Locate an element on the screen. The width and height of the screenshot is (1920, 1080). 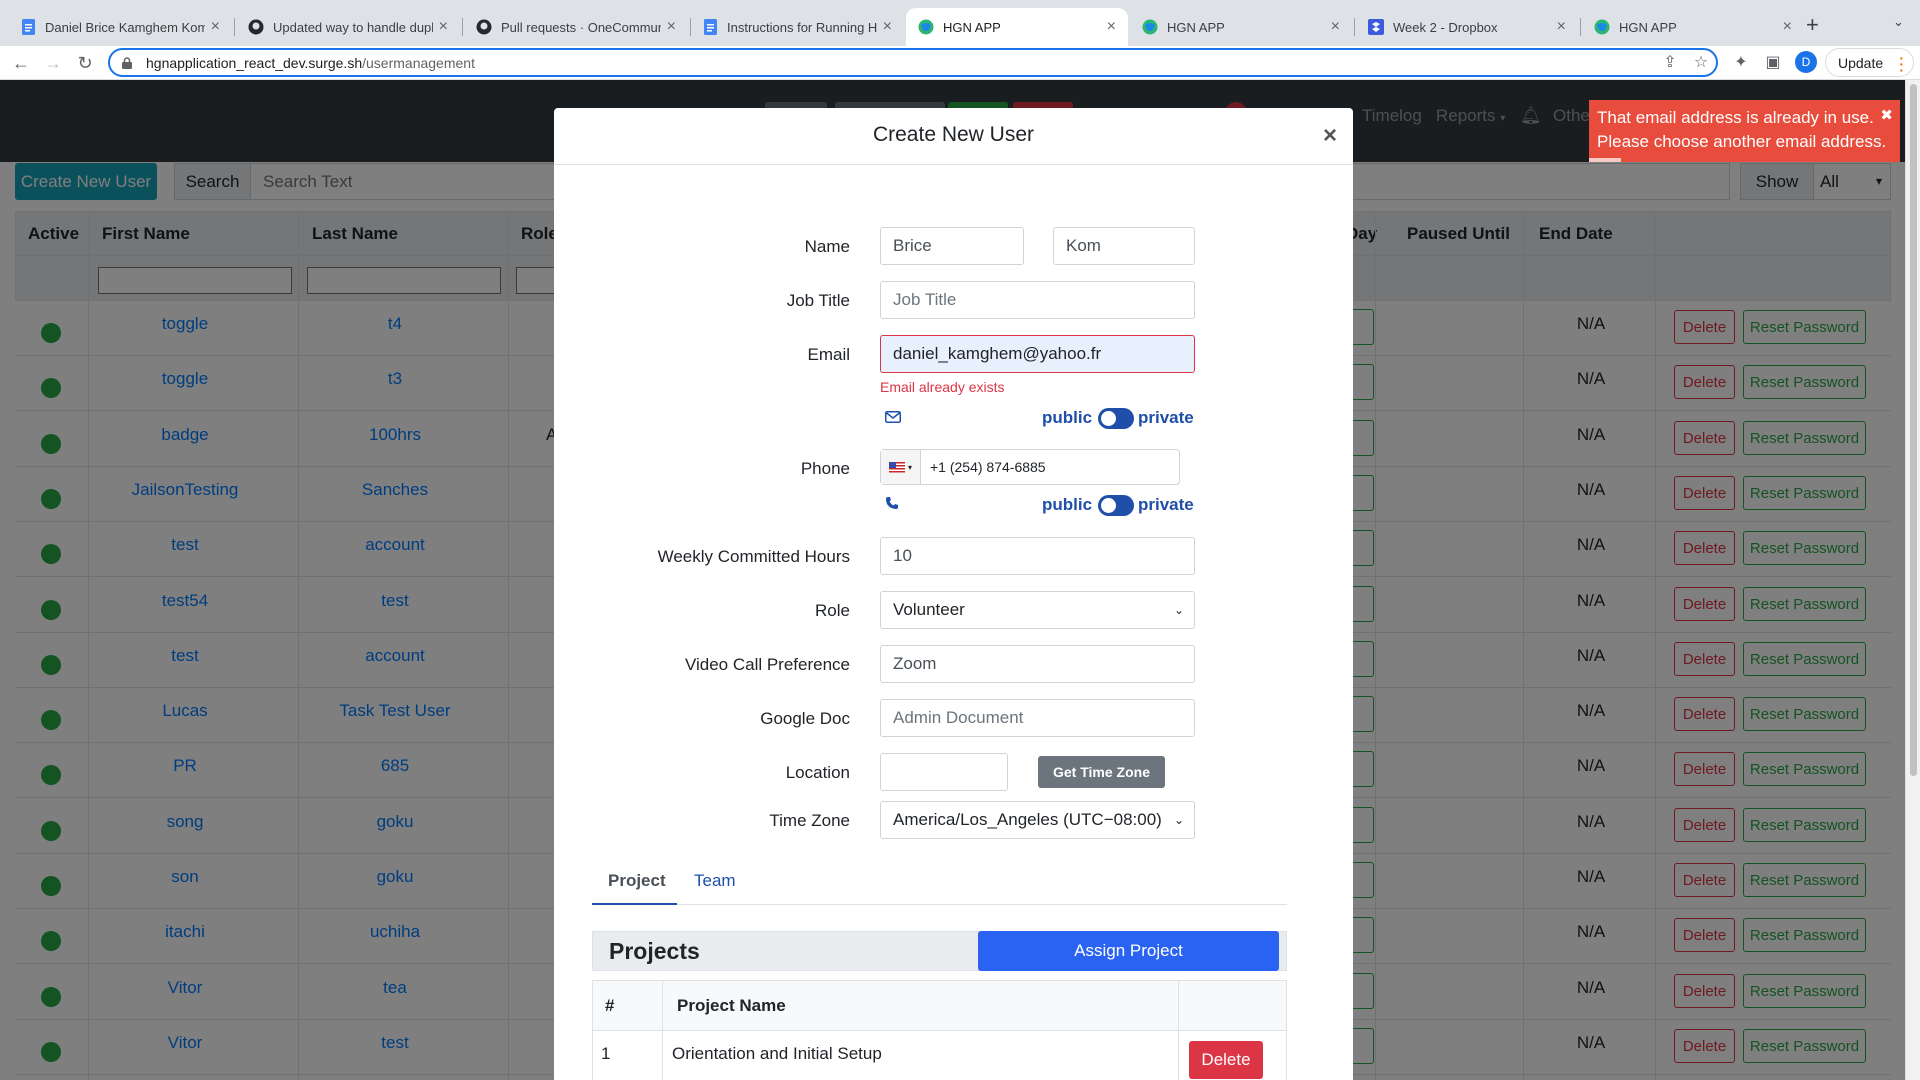
browser-tab-active: HGN APP × is located at coordinates (1017, 27).